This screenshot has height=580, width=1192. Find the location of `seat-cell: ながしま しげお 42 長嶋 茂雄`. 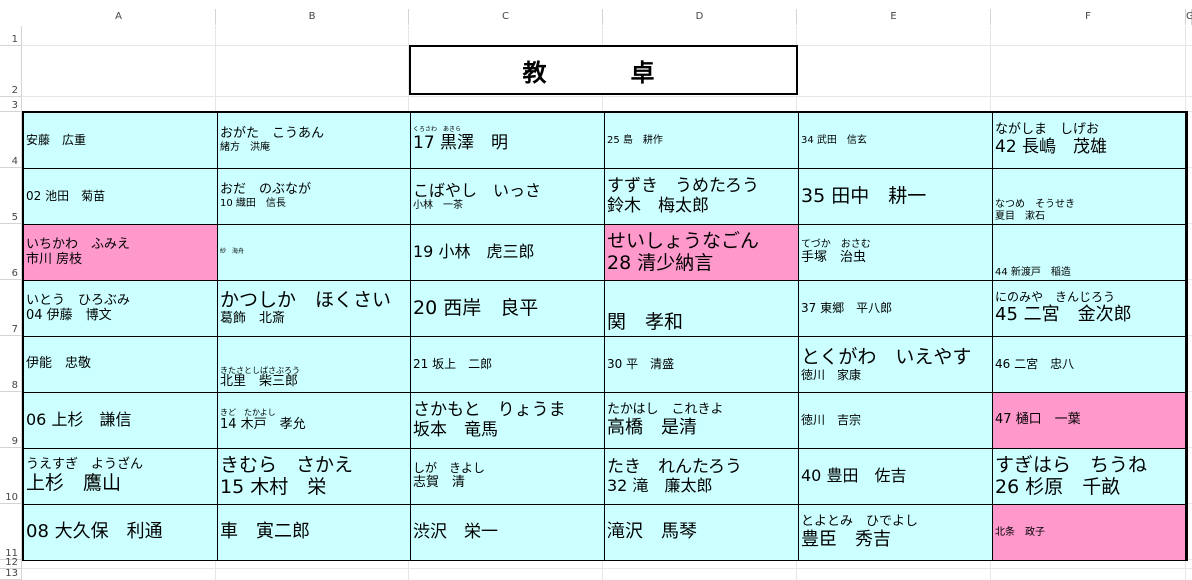

seat-cell: ながしま しげお 42 長嶋 茂雄 is located at coordinates (1089, 141).